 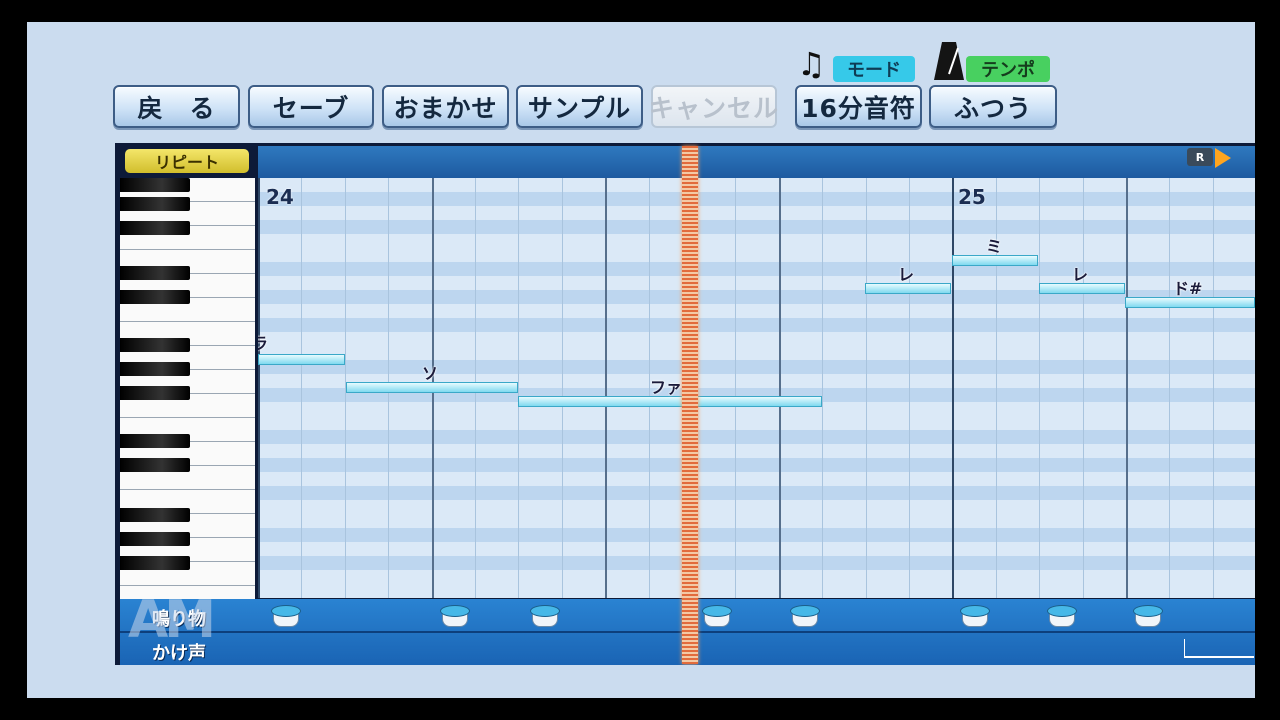 What do you see at coordinates (811, 64) in the screenshot?
I see `music-note-icon: ♫` at bounding box center [811, 64].